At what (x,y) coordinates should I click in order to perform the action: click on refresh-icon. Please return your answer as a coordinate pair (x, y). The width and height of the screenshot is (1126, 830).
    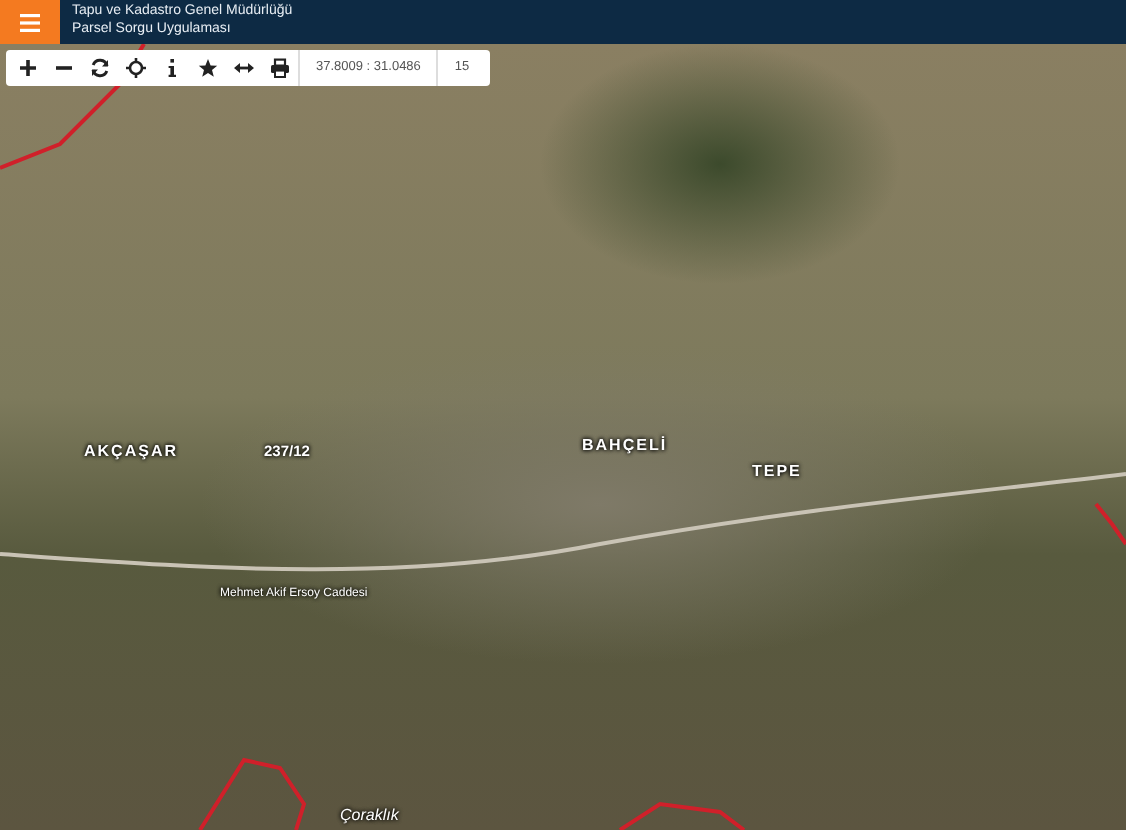
    Looking at the image, I should click on (100, 68).